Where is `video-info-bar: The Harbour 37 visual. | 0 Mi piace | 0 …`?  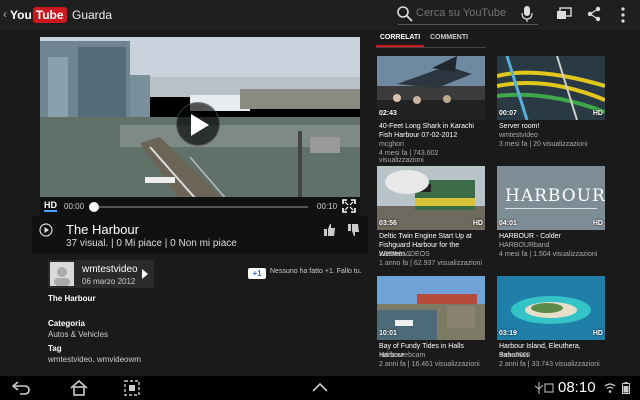 video-info-bar: The Harbour 37 visual. | 0 Mi piace | 0 … is located at coordinates (200, 235).